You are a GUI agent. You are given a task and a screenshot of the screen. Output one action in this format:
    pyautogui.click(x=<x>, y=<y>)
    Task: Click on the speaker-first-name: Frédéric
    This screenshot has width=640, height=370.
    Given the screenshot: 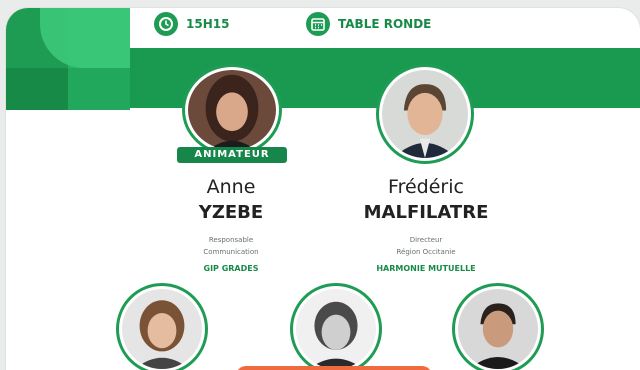 What is the action you would take?
    pyautogui.click(x=426, y=187)
    